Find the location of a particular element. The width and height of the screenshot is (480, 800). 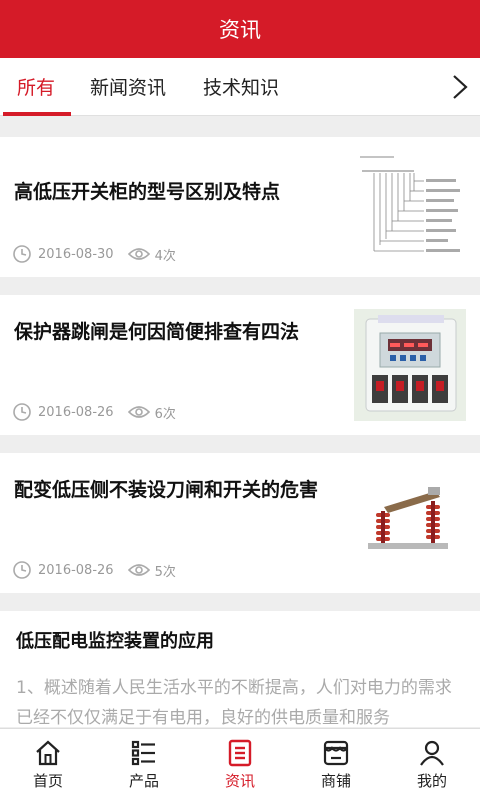

document-icon is located at coordinates (240, 752).